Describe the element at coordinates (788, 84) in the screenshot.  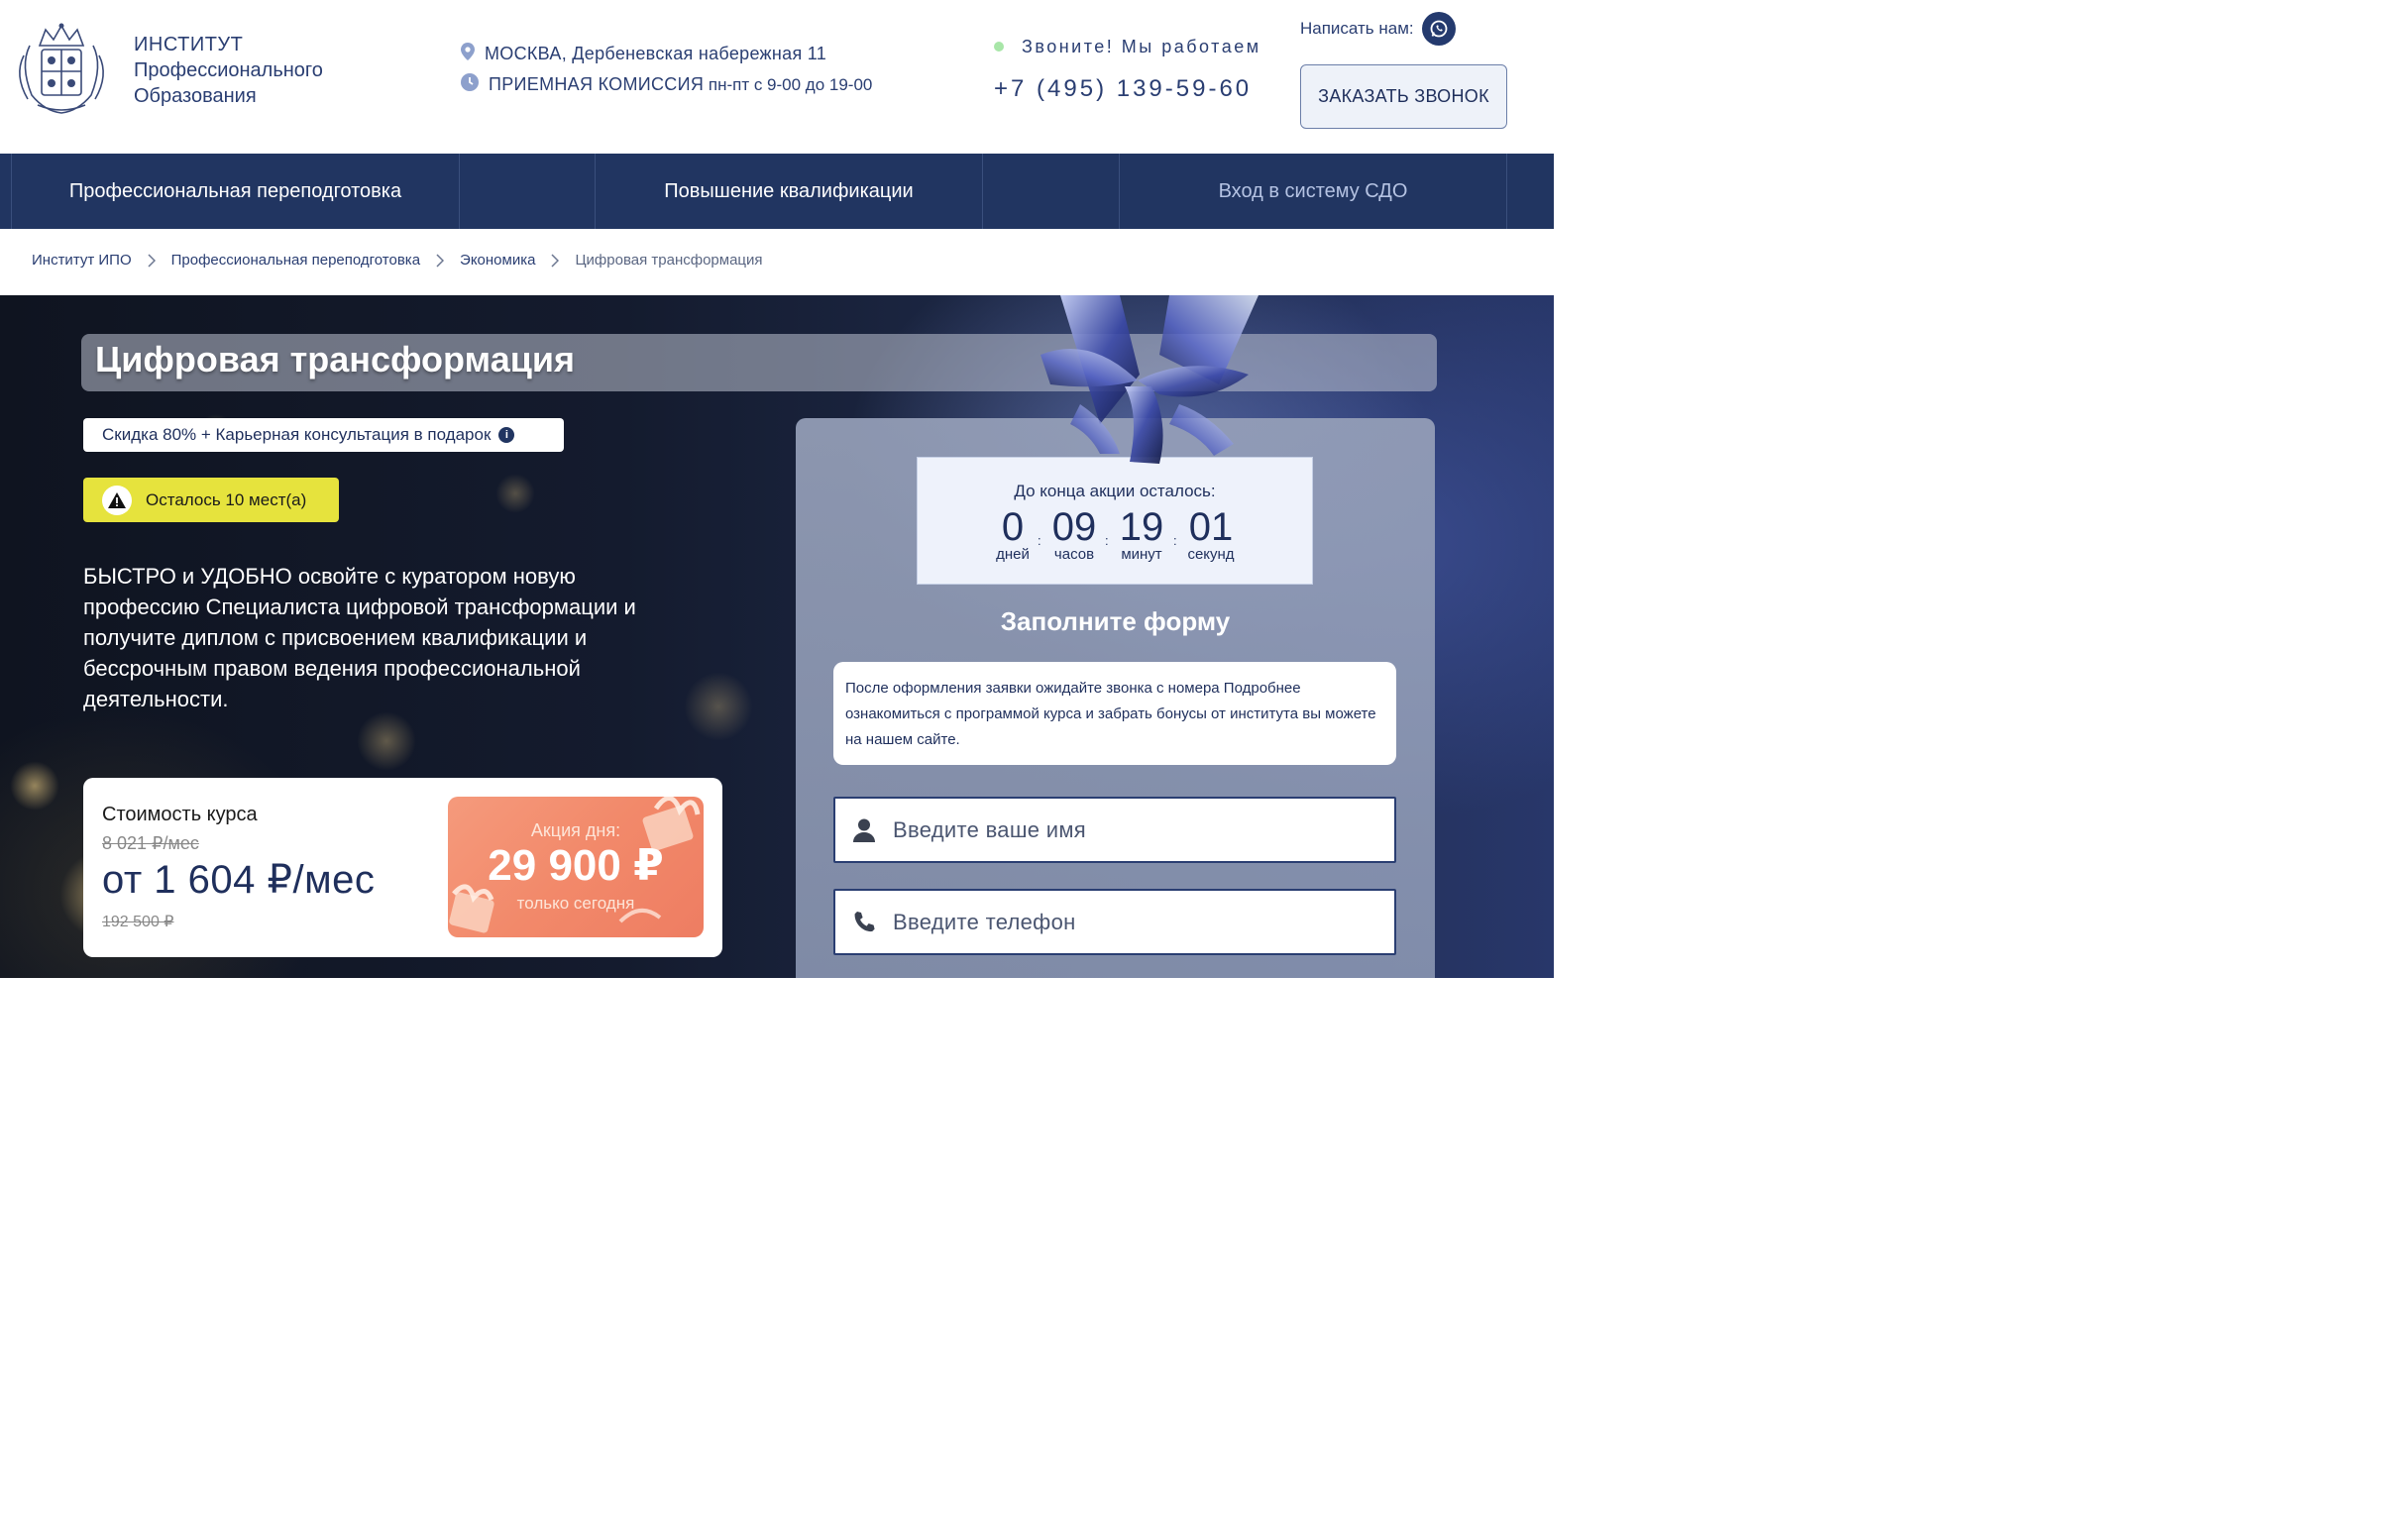
I see `admission-hours: пн-пт с 9-00 до 19-00` at that location.